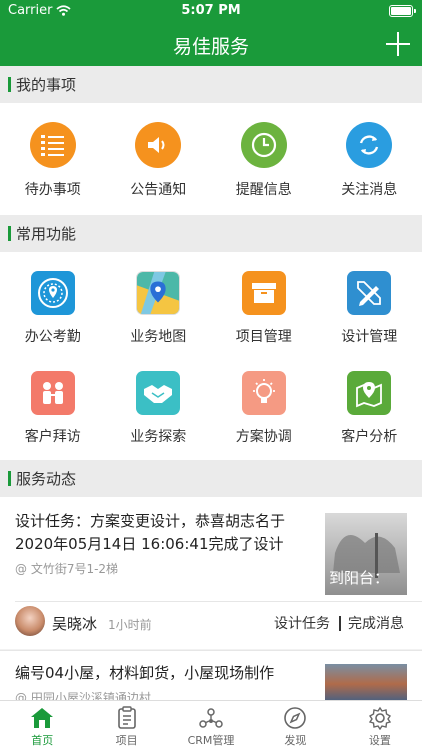  I want to click on tab-home: 首页, so click(42, 725).